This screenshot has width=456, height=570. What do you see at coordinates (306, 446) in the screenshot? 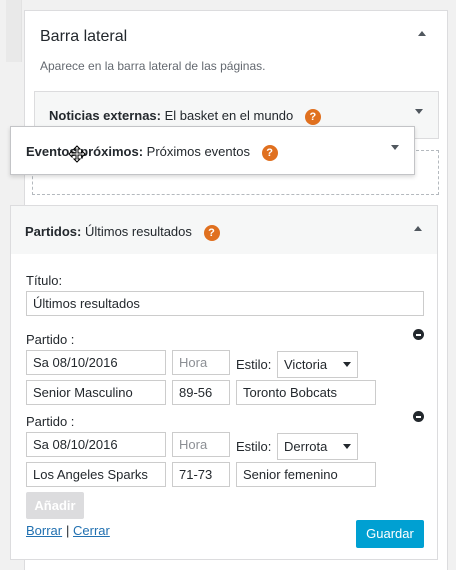
I see `style-select-value: Derrota` at bounding box center [306, 446].